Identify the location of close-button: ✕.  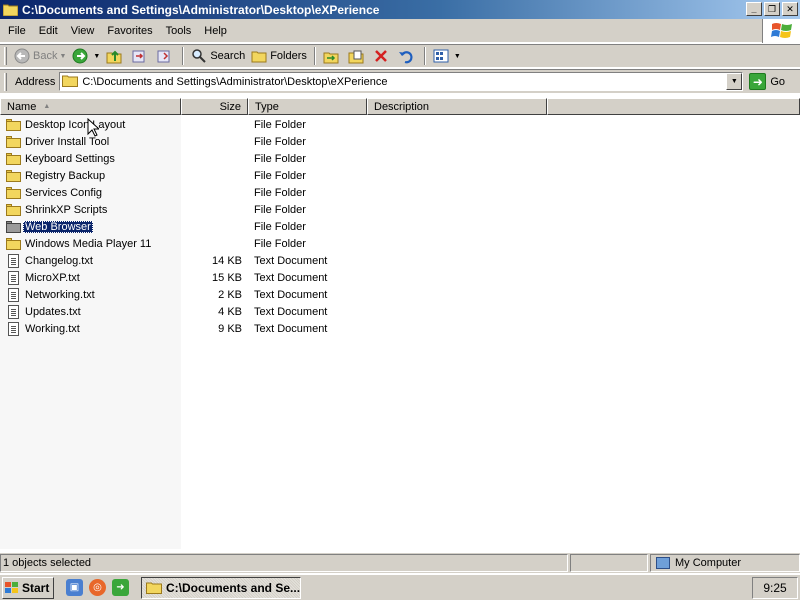
(790, 9).